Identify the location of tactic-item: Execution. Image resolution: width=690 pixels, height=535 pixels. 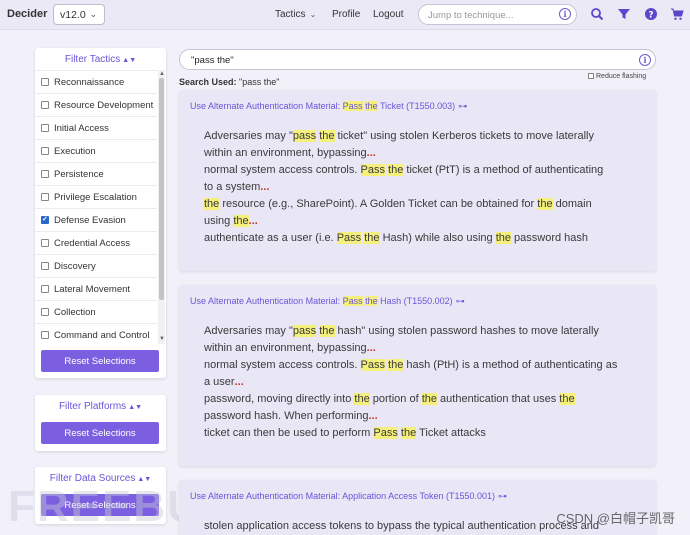
(96, 150).